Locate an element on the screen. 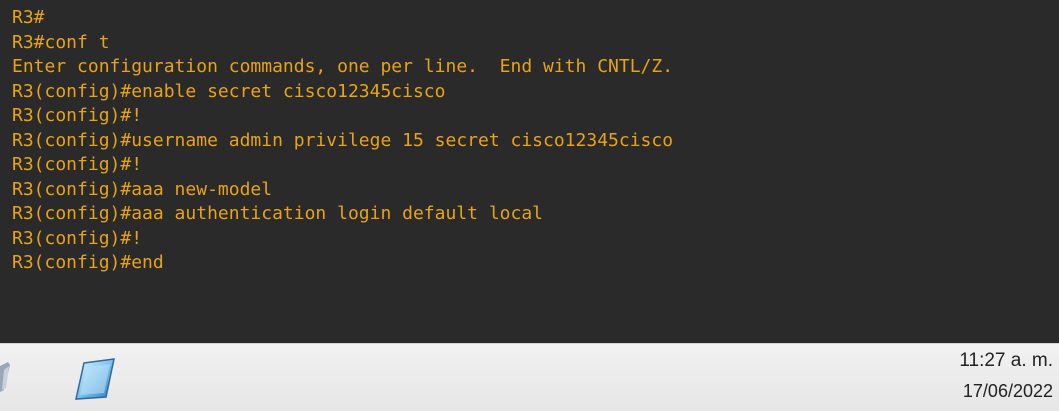 Image resolution: width=1059 pixels, height=411 pixels. terminal-line: R3(config)#aaa new-model is located at coordinates (142, 189).